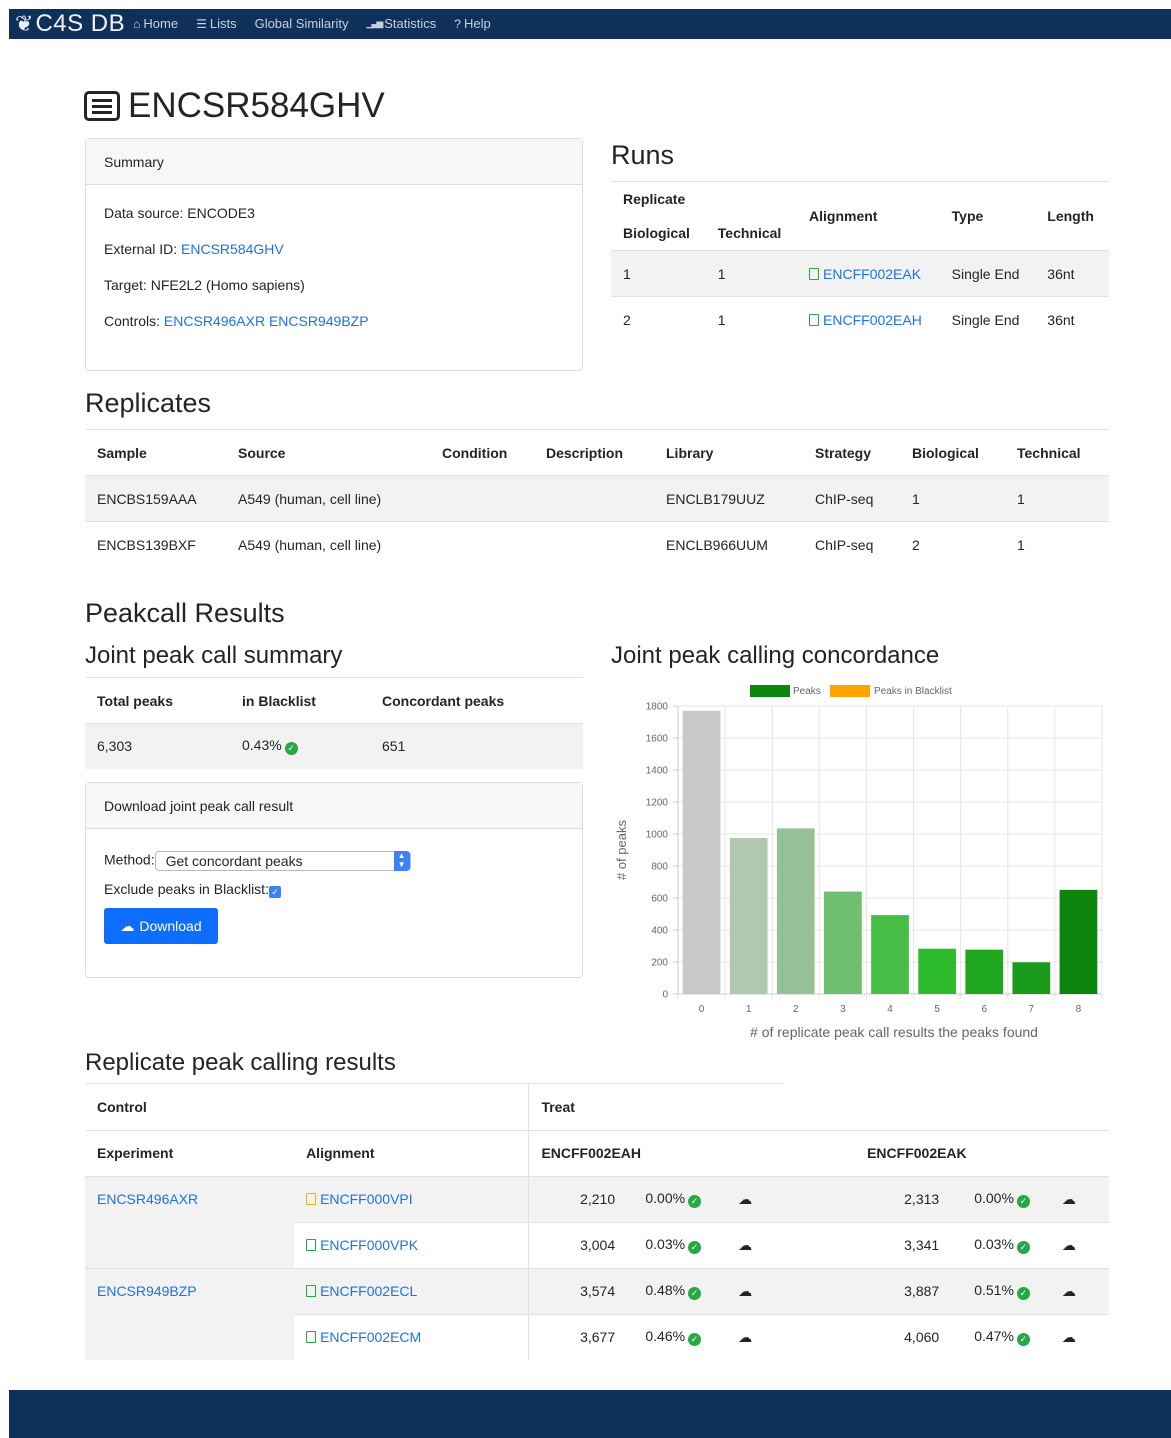  Describe the element at coordinates (578, 1244) in the screenshot. I see `peaks-count-cell: 3,004` at that location.